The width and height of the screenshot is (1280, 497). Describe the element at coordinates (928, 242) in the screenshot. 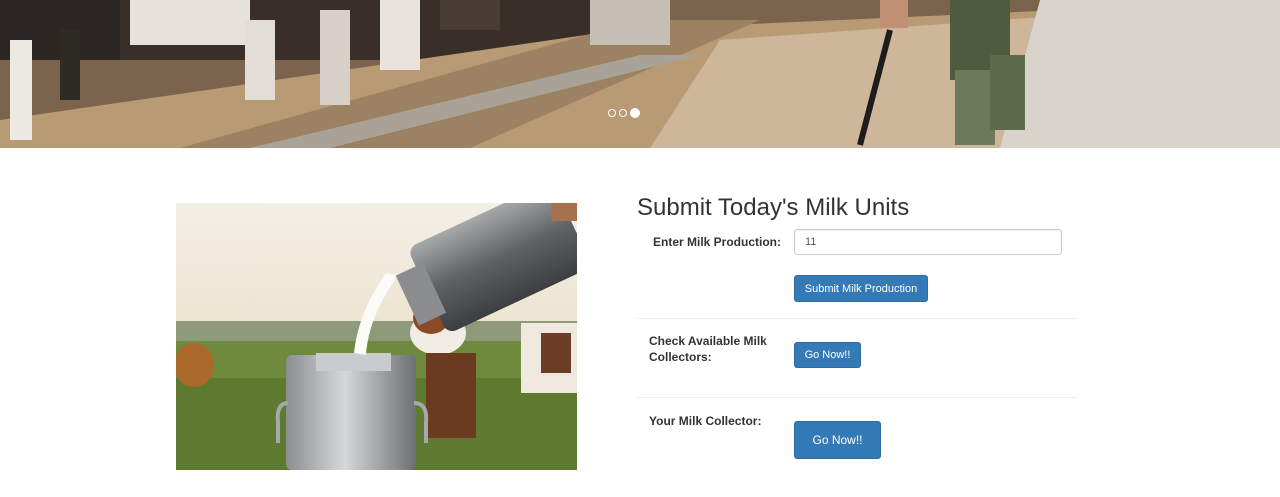

I see `milk-production-input` at that location.